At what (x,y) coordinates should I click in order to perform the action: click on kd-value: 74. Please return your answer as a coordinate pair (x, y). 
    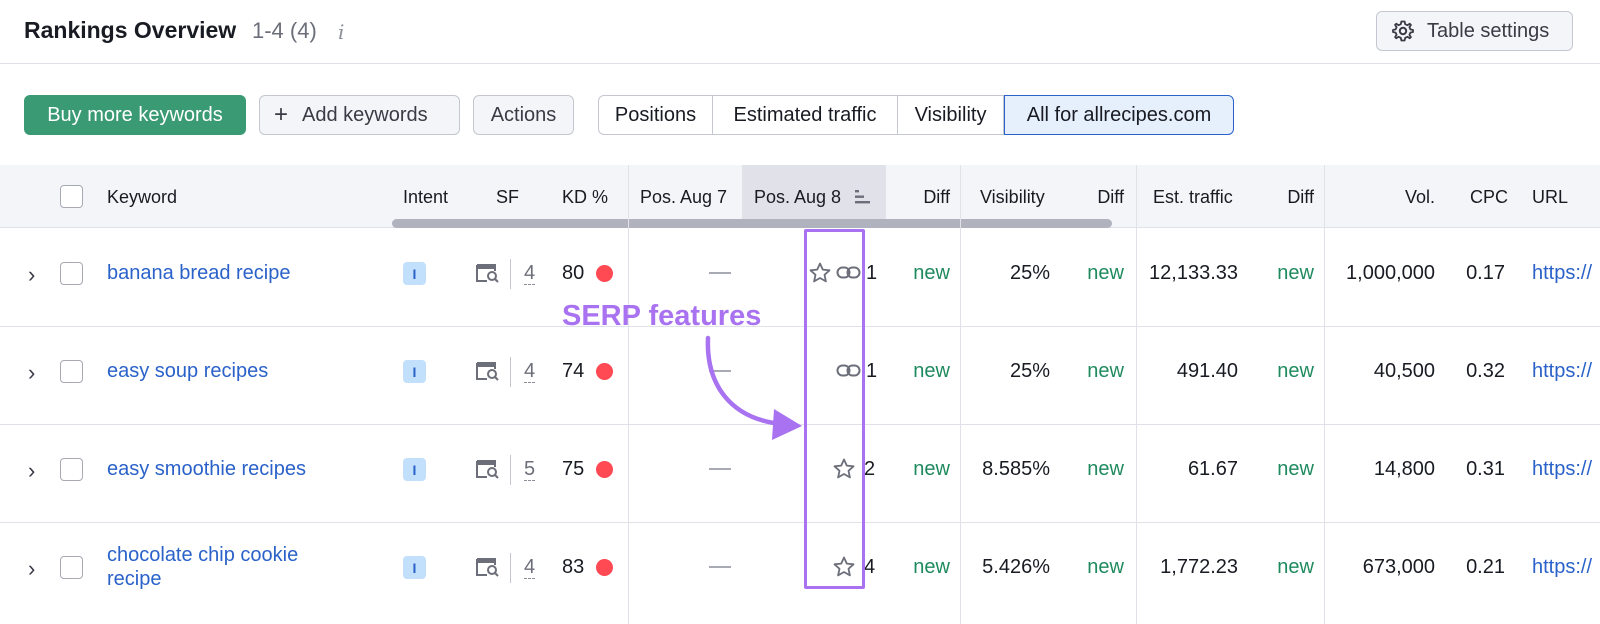
    Looking at the image, I should click on (573, 371).